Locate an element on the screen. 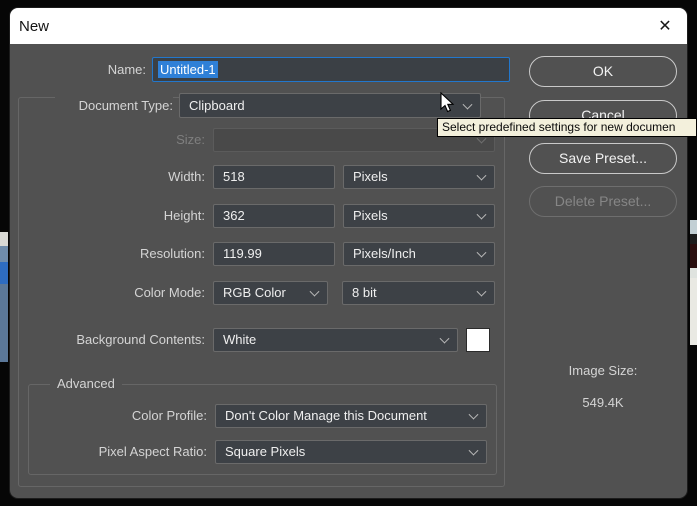 The image size is (697, 506). background-app-sliver-left is located at coordinates (4, 297).